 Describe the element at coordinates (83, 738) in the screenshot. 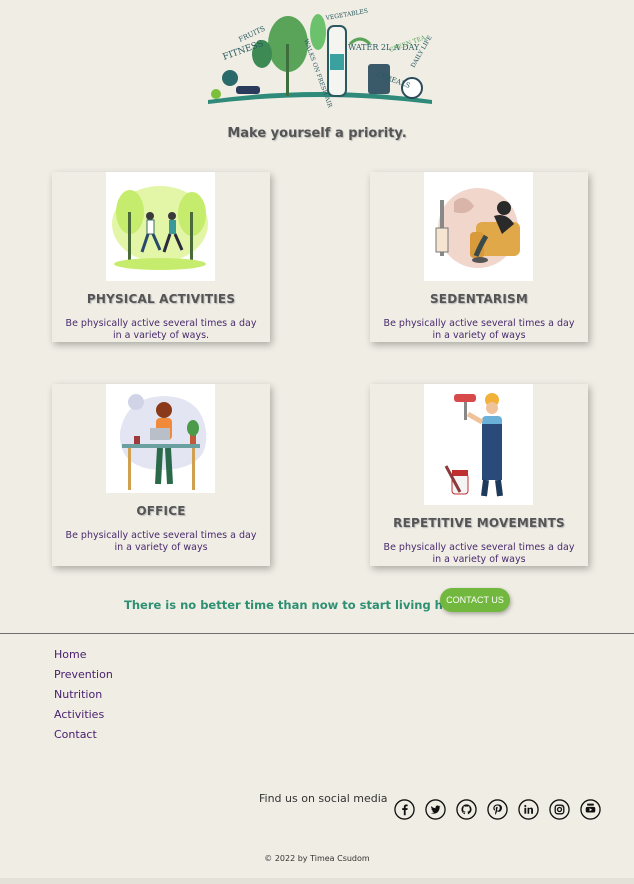

I see `footer-link-contact: Contact` at that location.